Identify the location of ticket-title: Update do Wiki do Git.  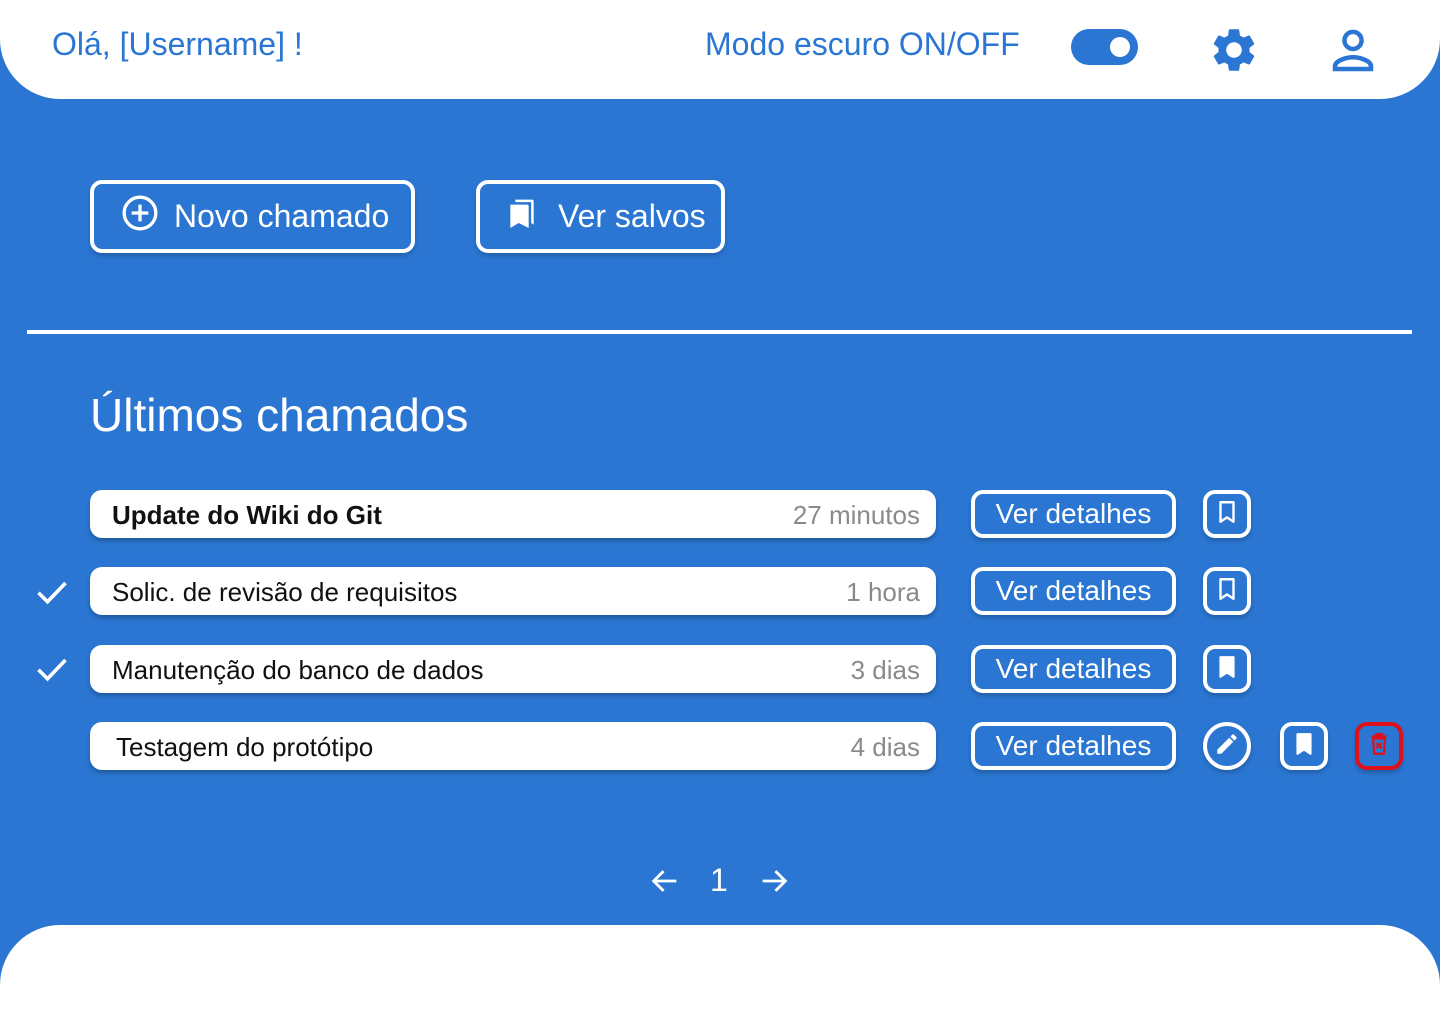
(247, 515).